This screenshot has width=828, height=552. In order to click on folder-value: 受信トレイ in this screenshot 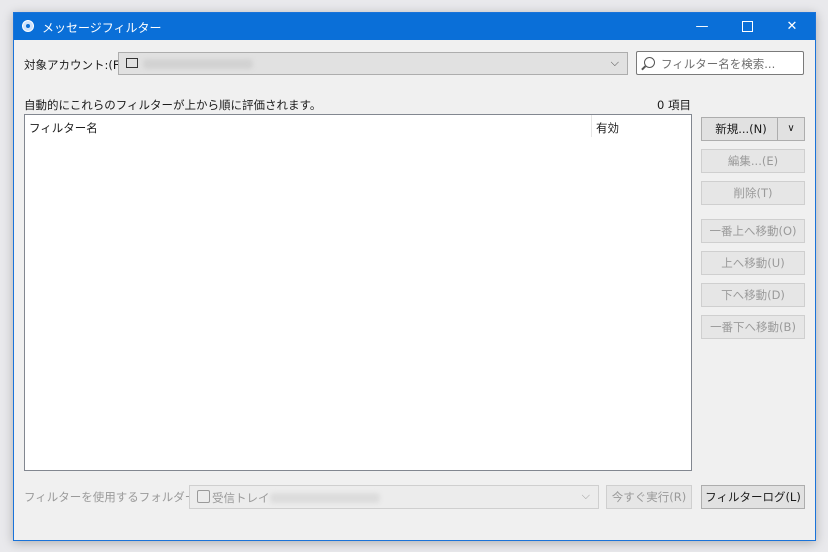, I will do `click(241, 498)`.